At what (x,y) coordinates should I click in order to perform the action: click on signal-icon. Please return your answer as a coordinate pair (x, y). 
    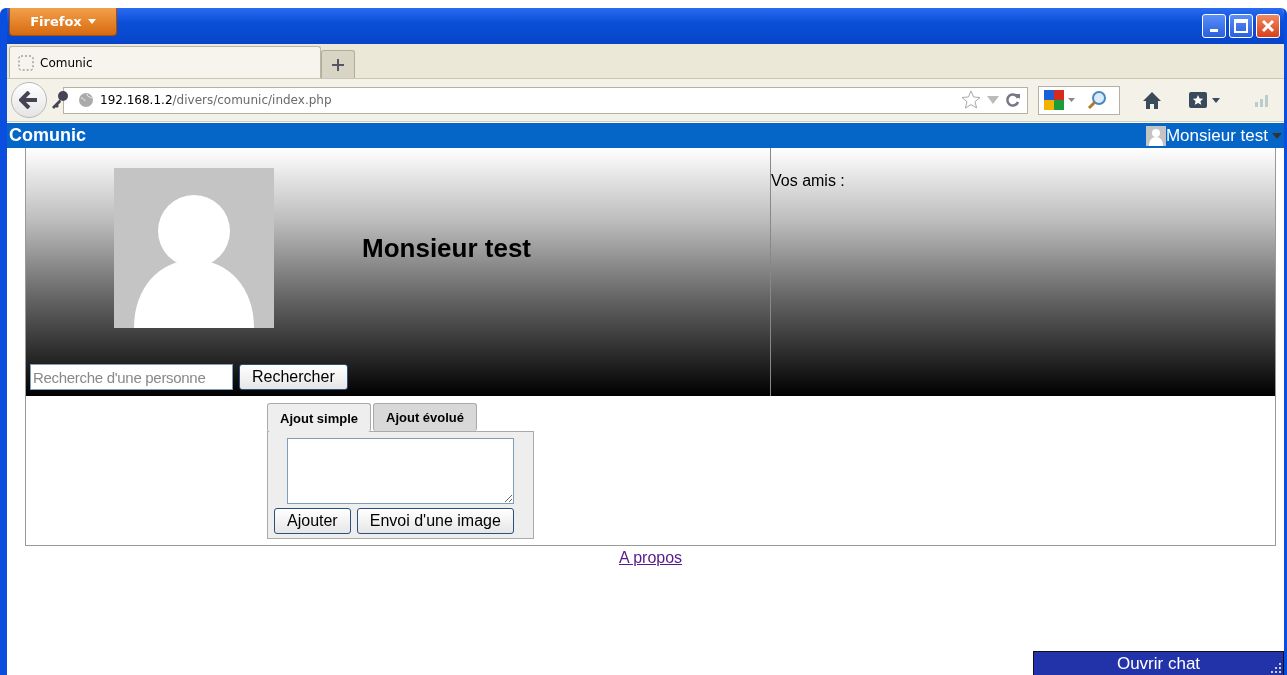
    Looking at the image, I should click on (1262, 100).